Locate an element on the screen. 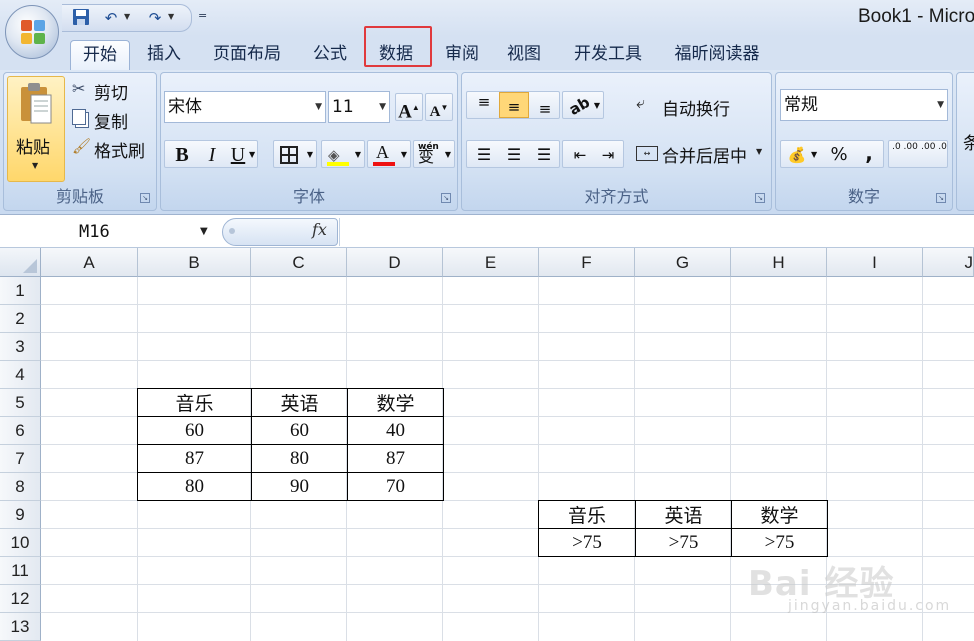 Image resolution: width=974 pixels, height=641 pixels. merge-center-button: ↔ 合并后居中 ▼ is located at coordinates (700, 154).